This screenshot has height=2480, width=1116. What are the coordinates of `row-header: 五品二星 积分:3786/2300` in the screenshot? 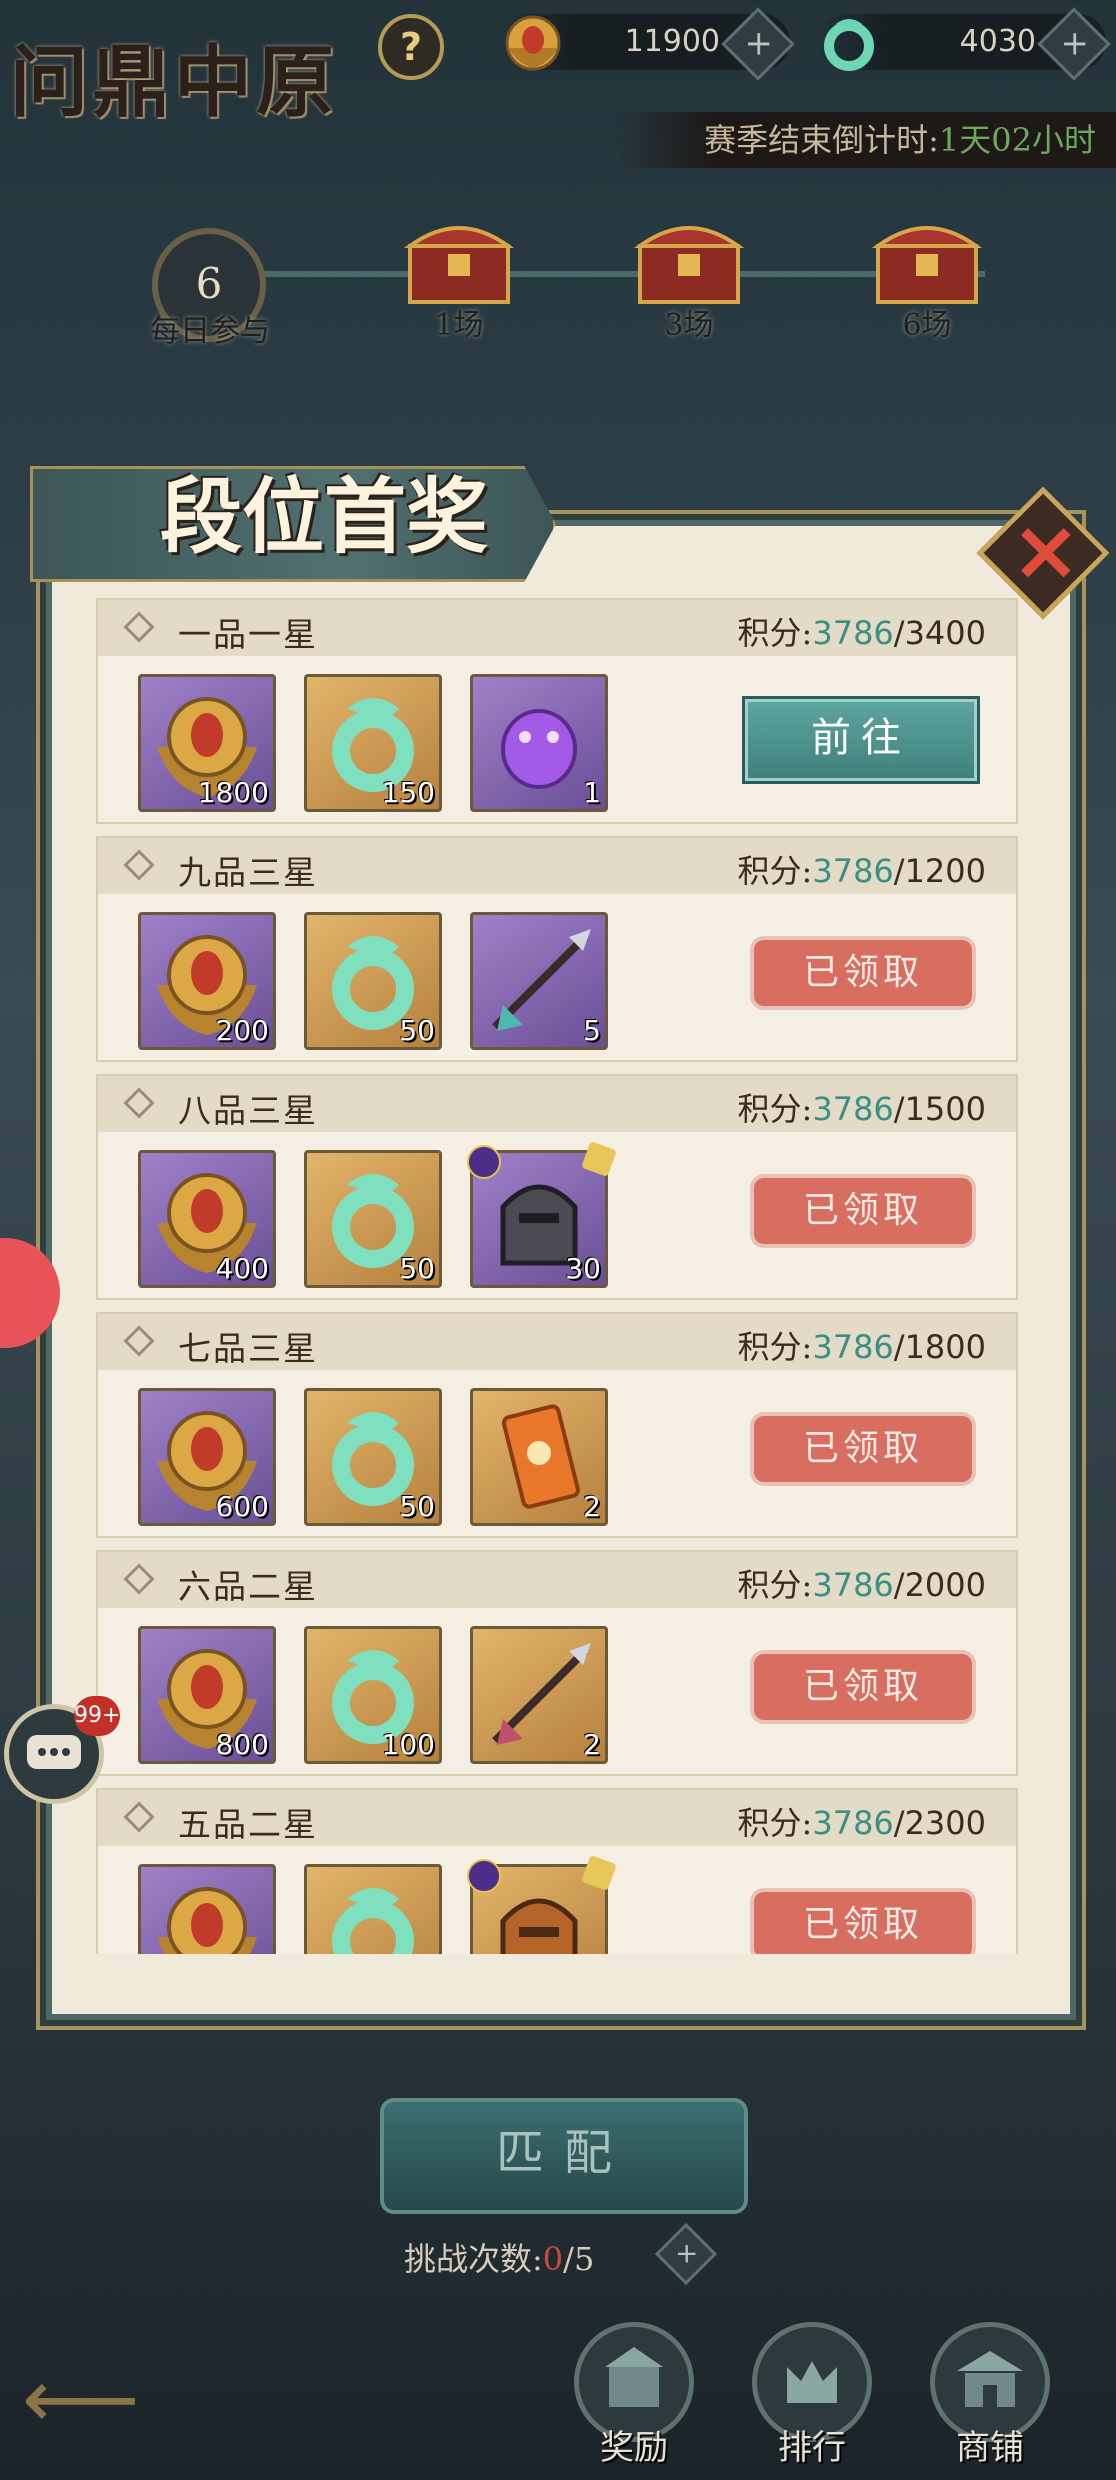 It's located at (557, 1818).